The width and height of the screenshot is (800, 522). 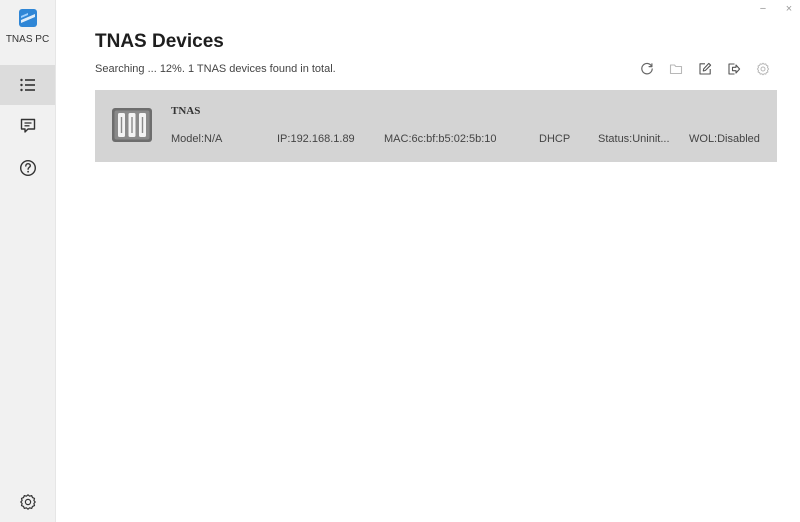 I want to click on export-button, so click(x=734, y=69).